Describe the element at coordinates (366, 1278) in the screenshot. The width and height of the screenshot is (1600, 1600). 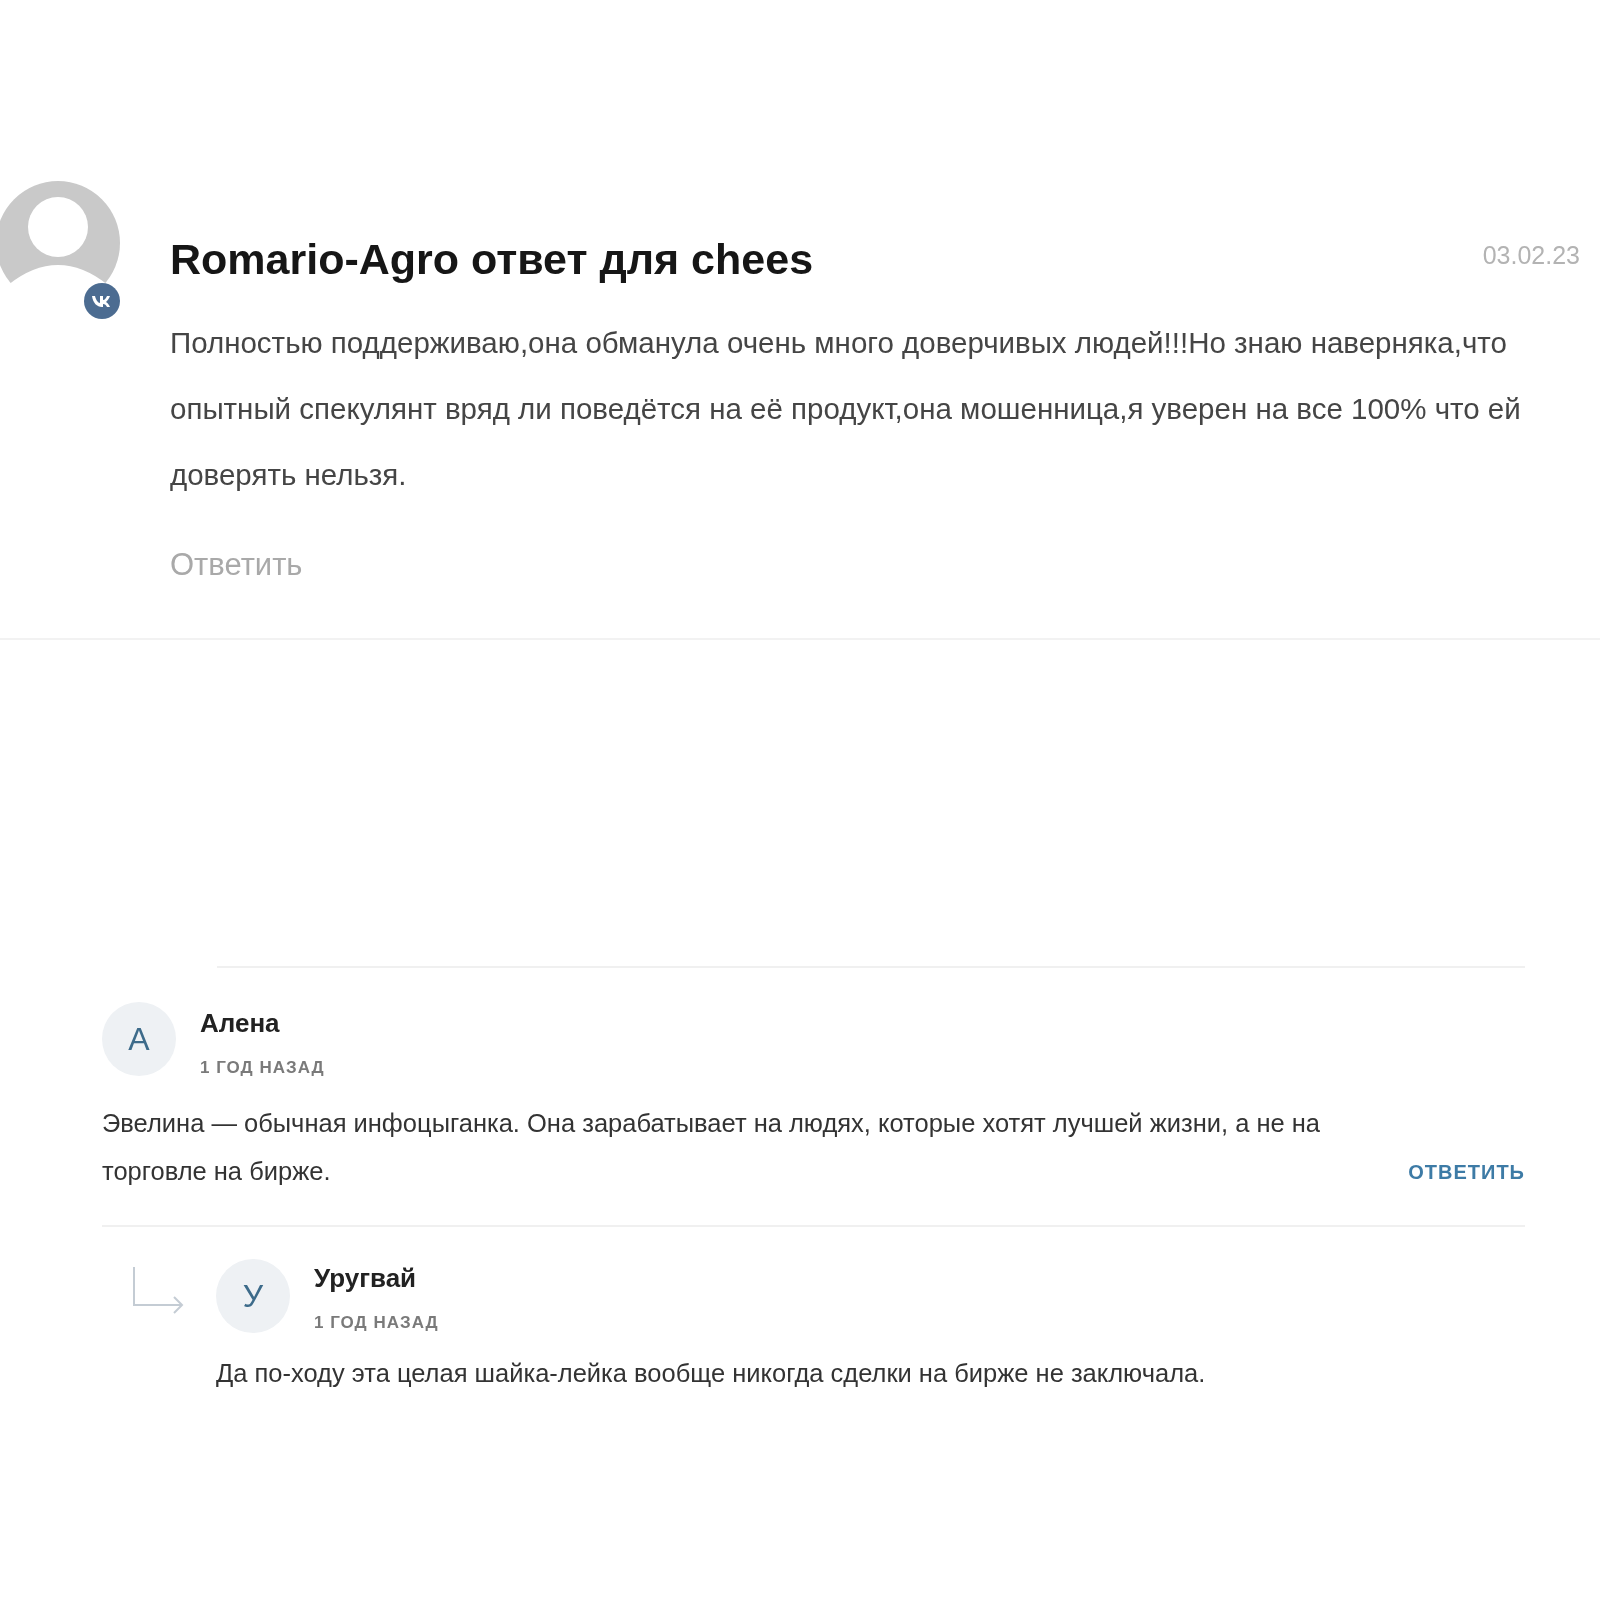
I see `author-name: Уругвай` at that location.